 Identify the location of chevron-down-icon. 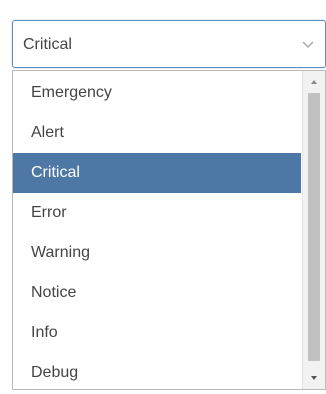
(308, 44).